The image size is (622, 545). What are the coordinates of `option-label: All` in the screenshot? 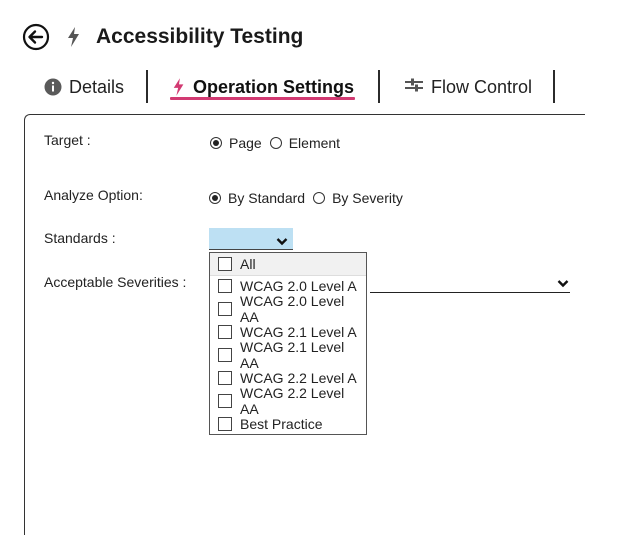 It's located at (248, 264).